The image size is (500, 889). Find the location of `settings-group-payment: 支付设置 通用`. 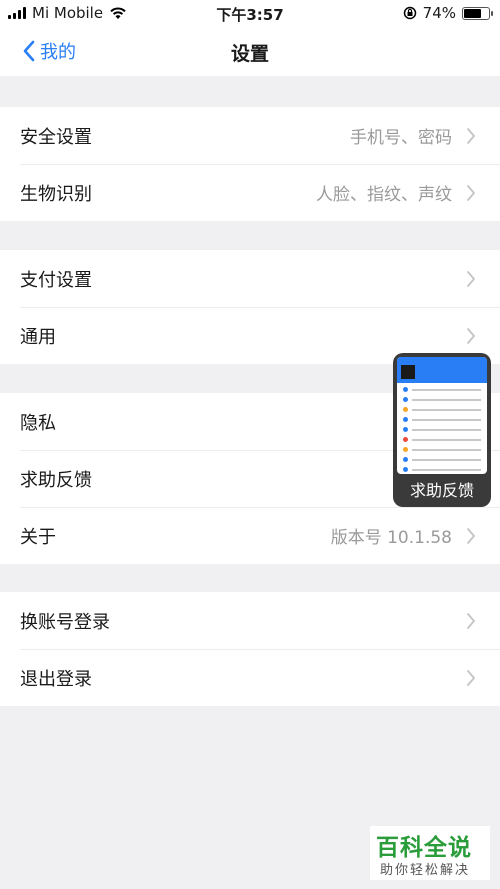

settings-group-payment: 支付设置 通用 is located at coordinates (250, 307).